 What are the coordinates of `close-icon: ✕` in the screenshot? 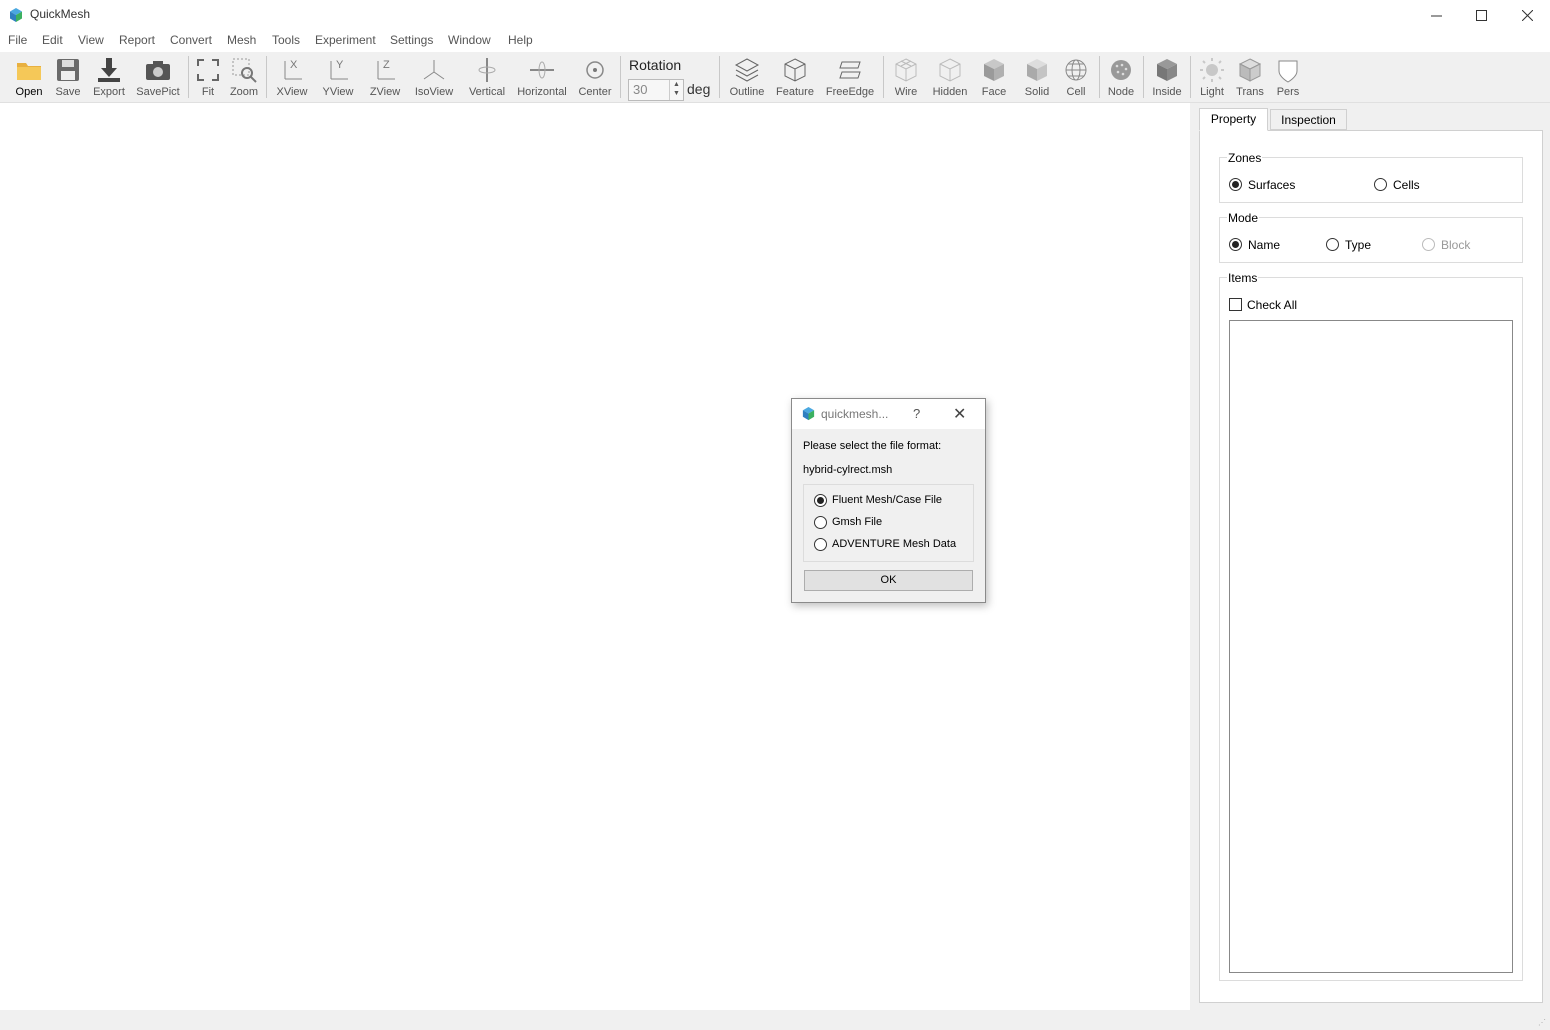 It's located at (959, 414).